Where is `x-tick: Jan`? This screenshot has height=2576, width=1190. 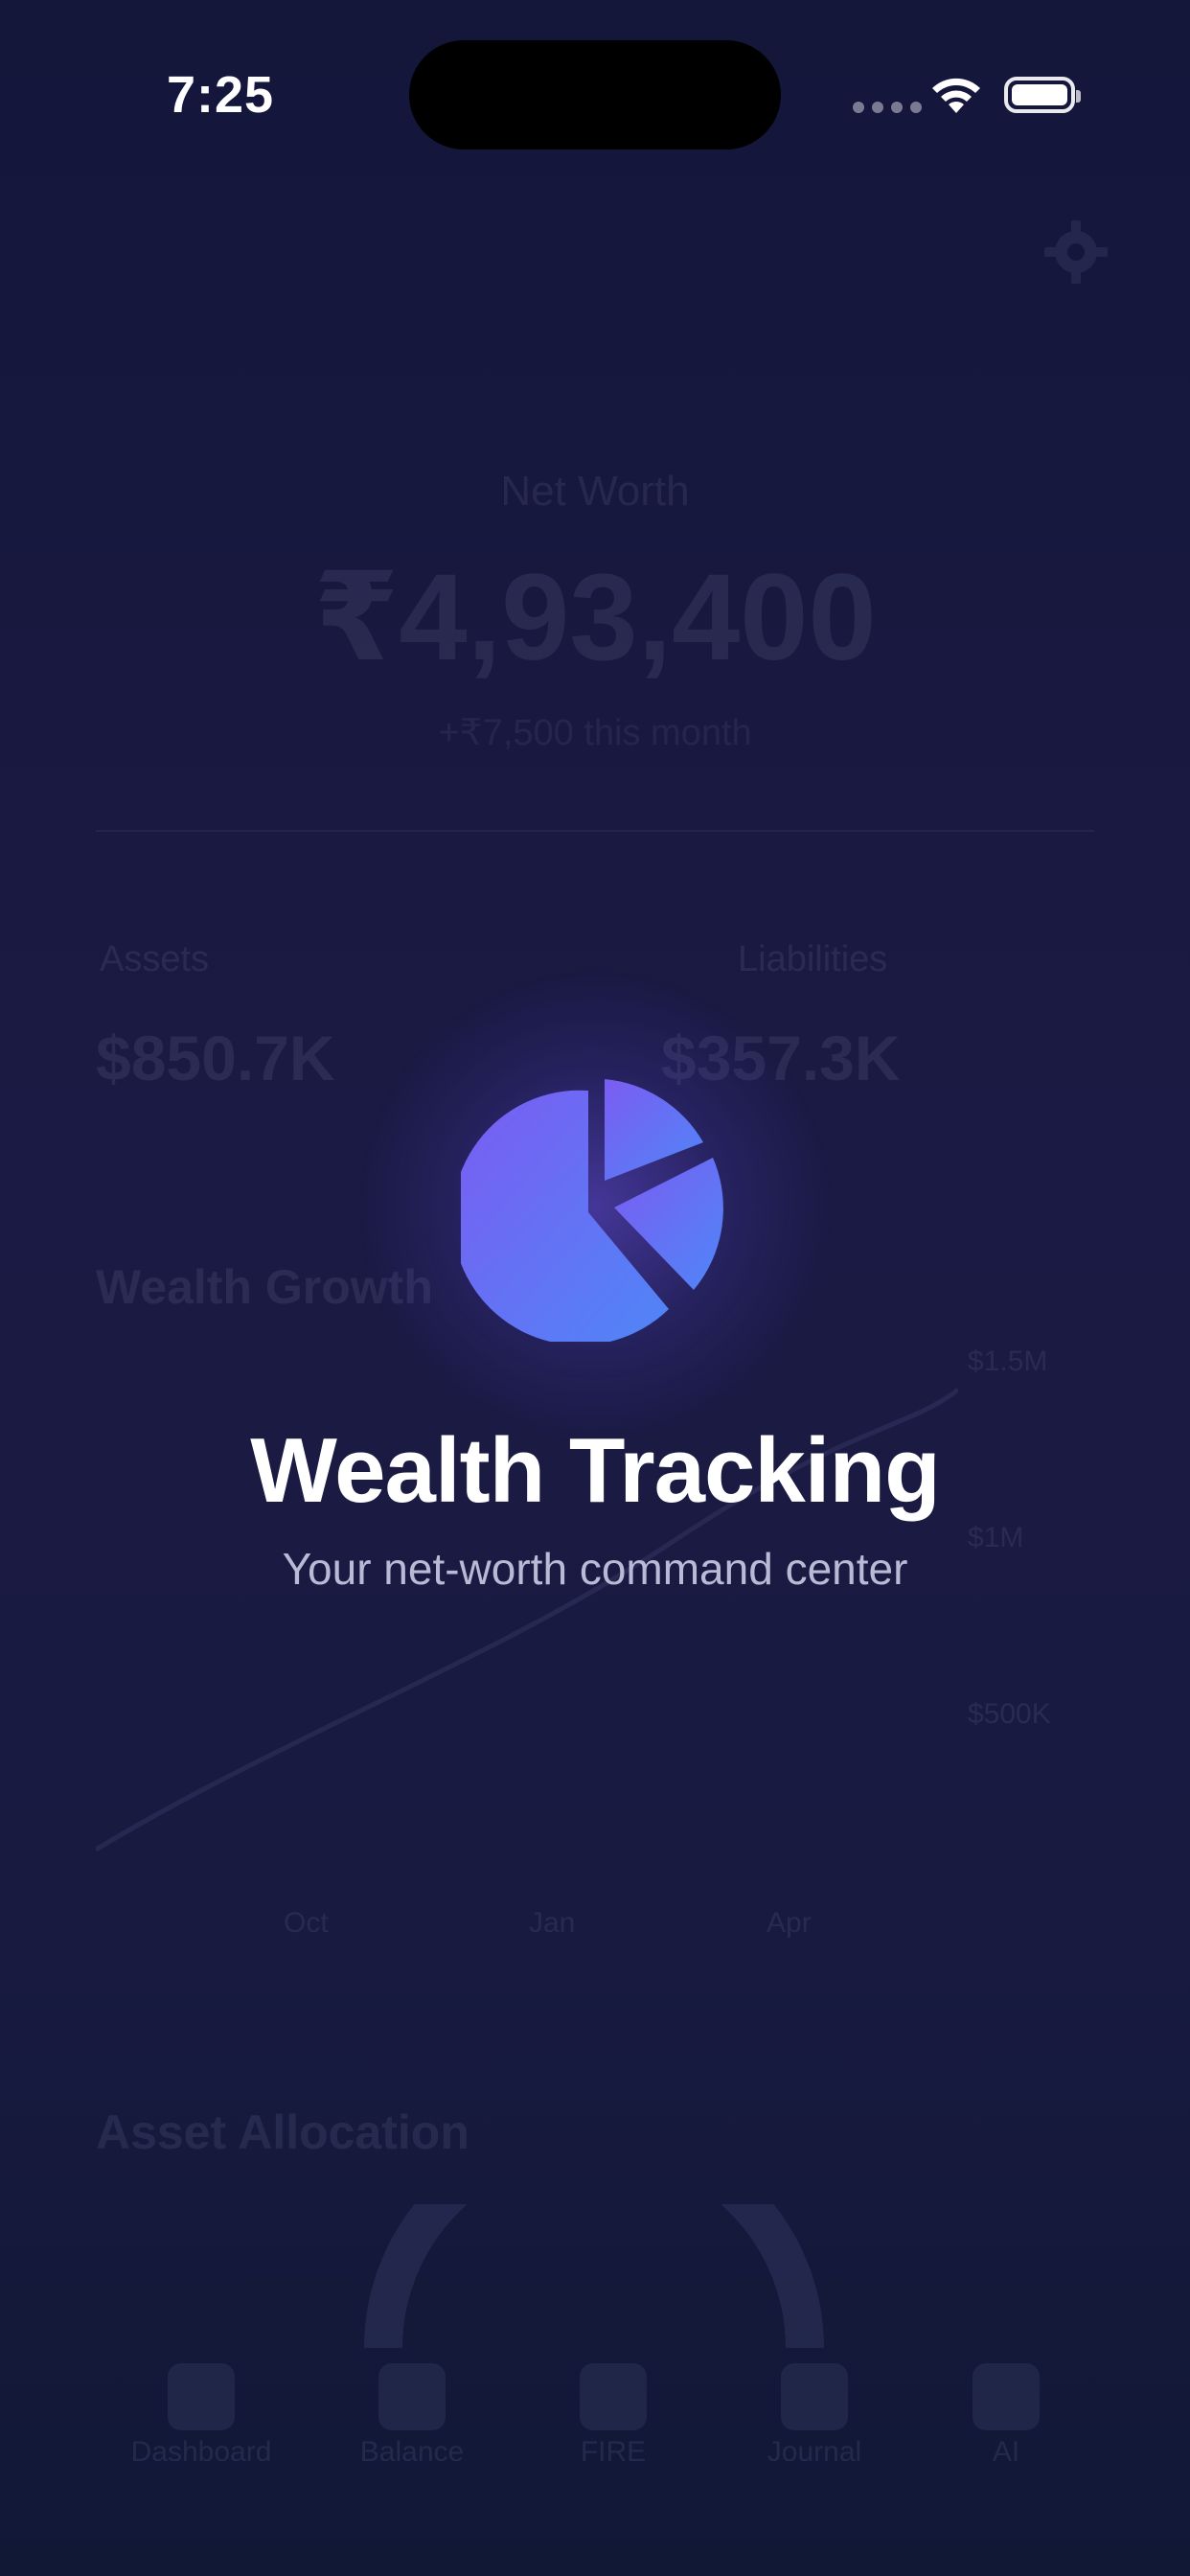 x-tick: Jan is located at coordinates (553, 1923).